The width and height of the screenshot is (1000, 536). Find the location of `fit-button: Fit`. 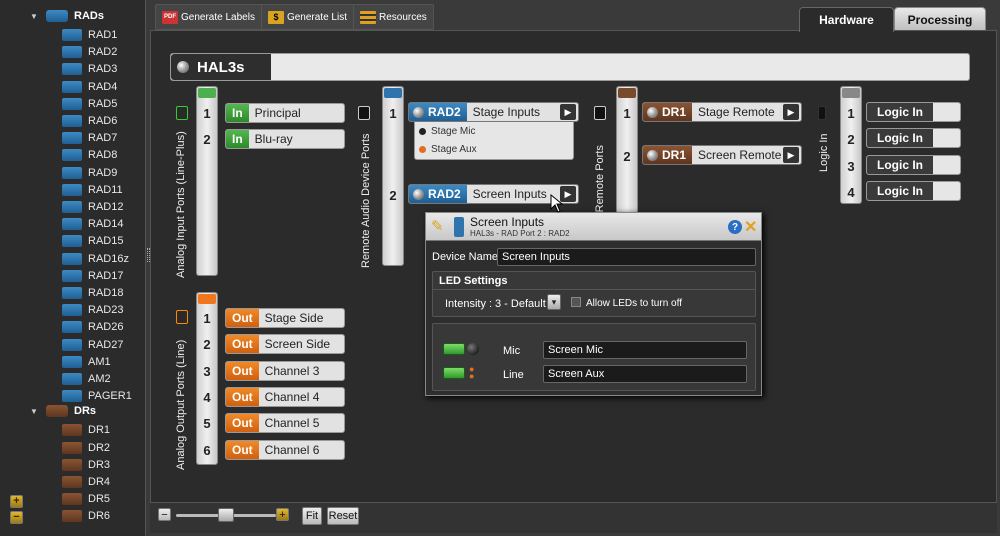

fit-button: Fit is located at coordinates (312, 516).